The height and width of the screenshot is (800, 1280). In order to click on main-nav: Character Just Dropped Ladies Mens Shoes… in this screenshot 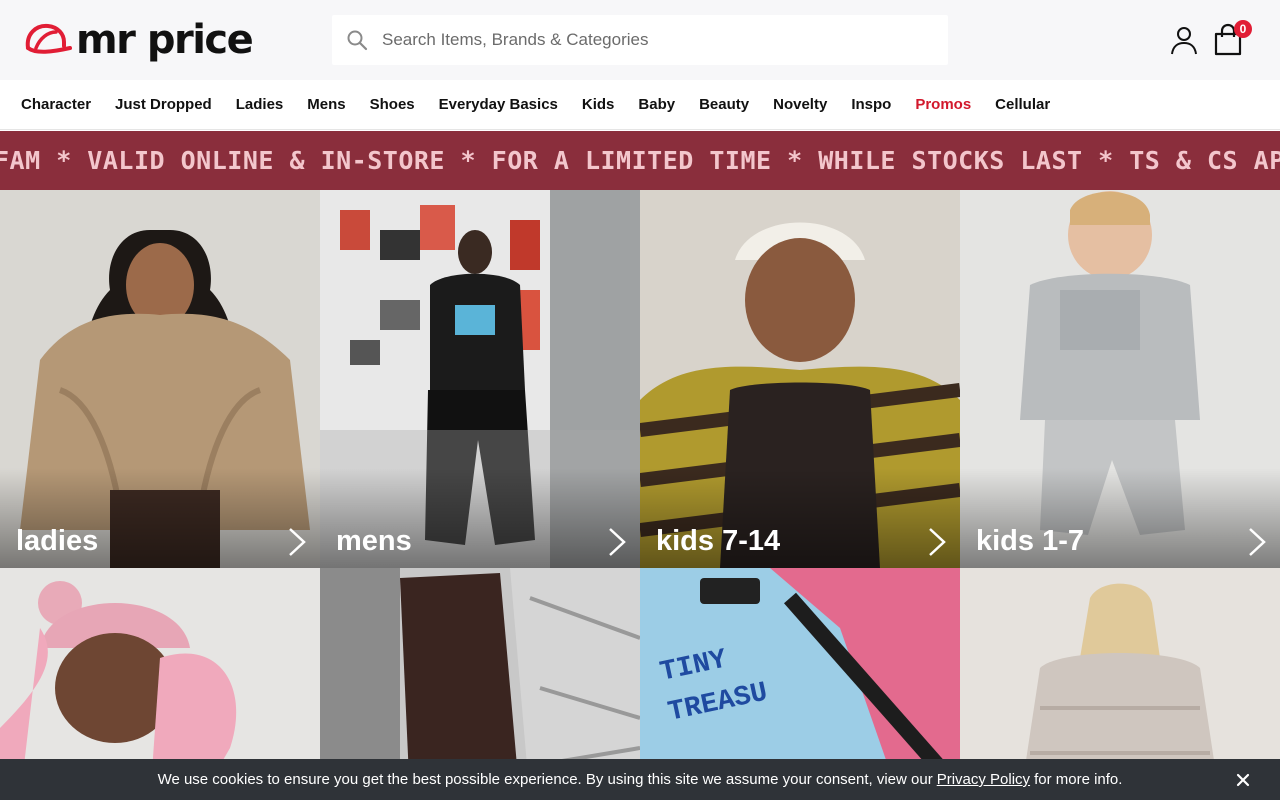, I will do `click(640, 105)`.